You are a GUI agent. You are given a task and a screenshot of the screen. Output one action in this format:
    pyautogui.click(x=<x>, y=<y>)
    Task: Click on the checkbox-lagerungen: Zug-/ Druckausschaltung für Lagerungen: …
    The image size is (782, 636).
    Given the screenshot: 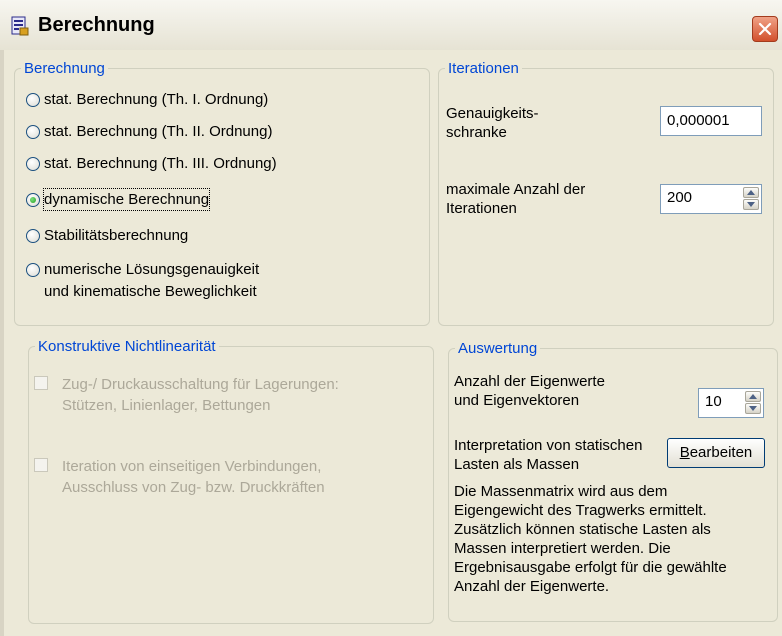 What is the action you would take?
    pyautogui.click(x=186, y=395)
    